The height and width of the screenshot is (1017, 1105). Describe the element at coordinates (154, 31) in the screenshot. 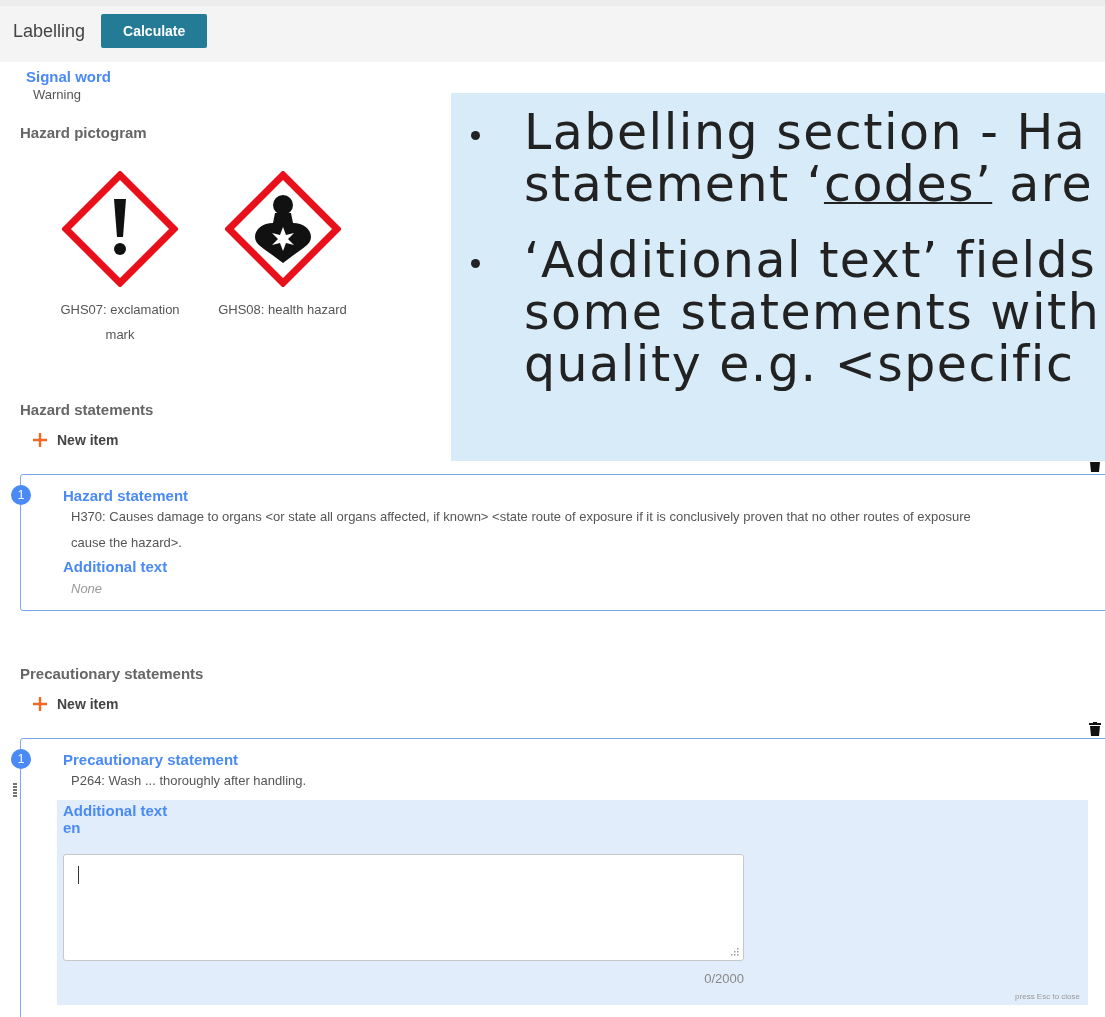

I see `calculate-button: Calculate` at that location.